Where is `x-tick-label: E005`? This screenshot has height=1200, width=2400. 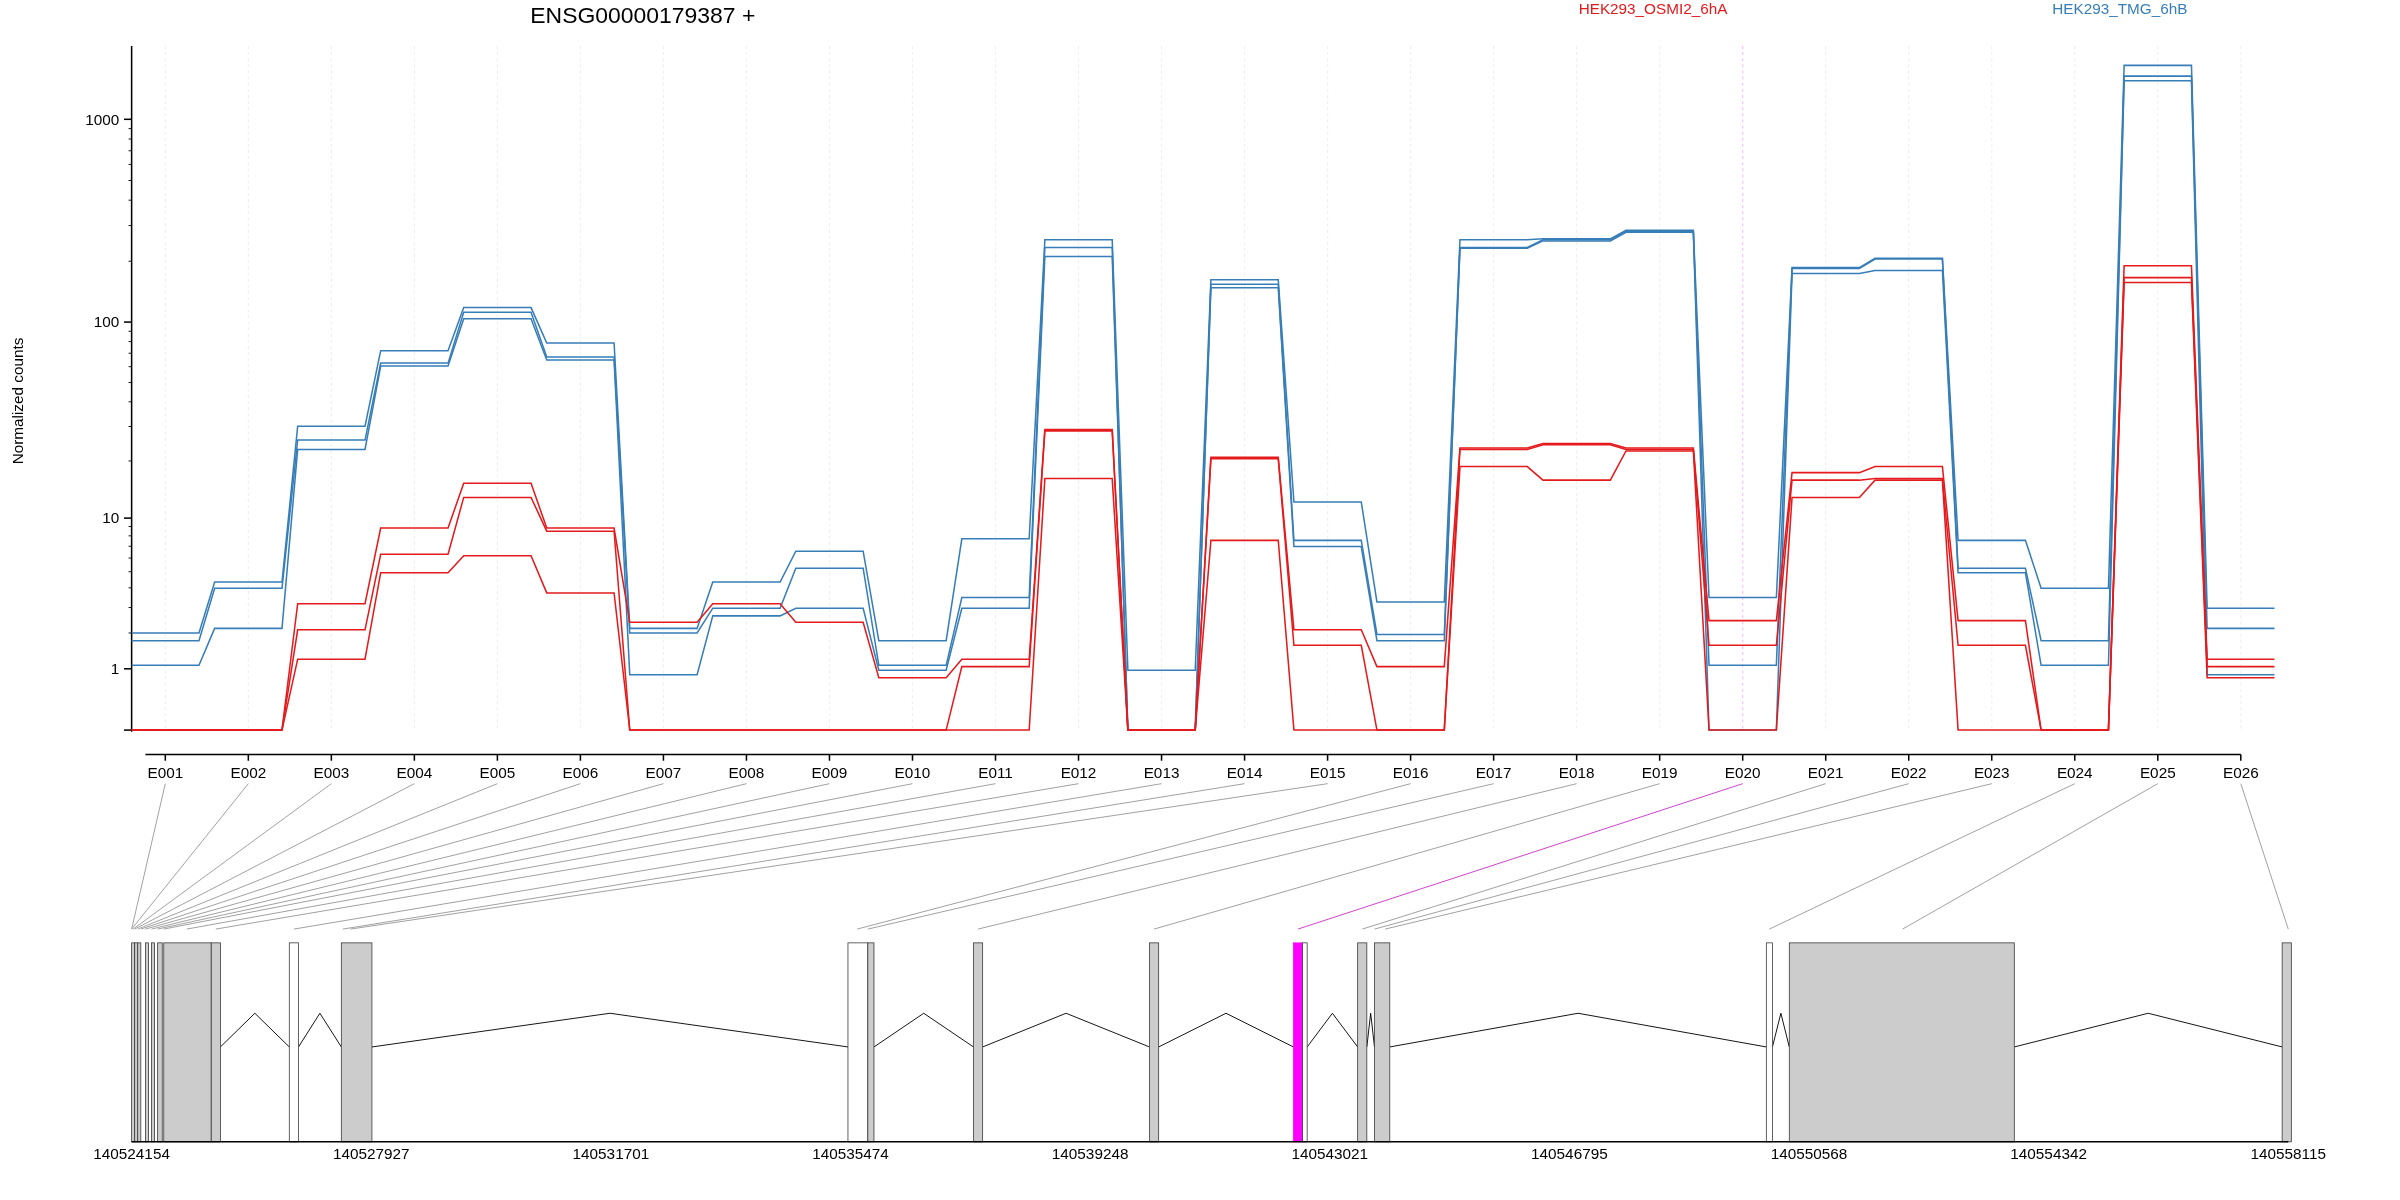
x-tick-label: E005 is located at coordinates (497, 772).